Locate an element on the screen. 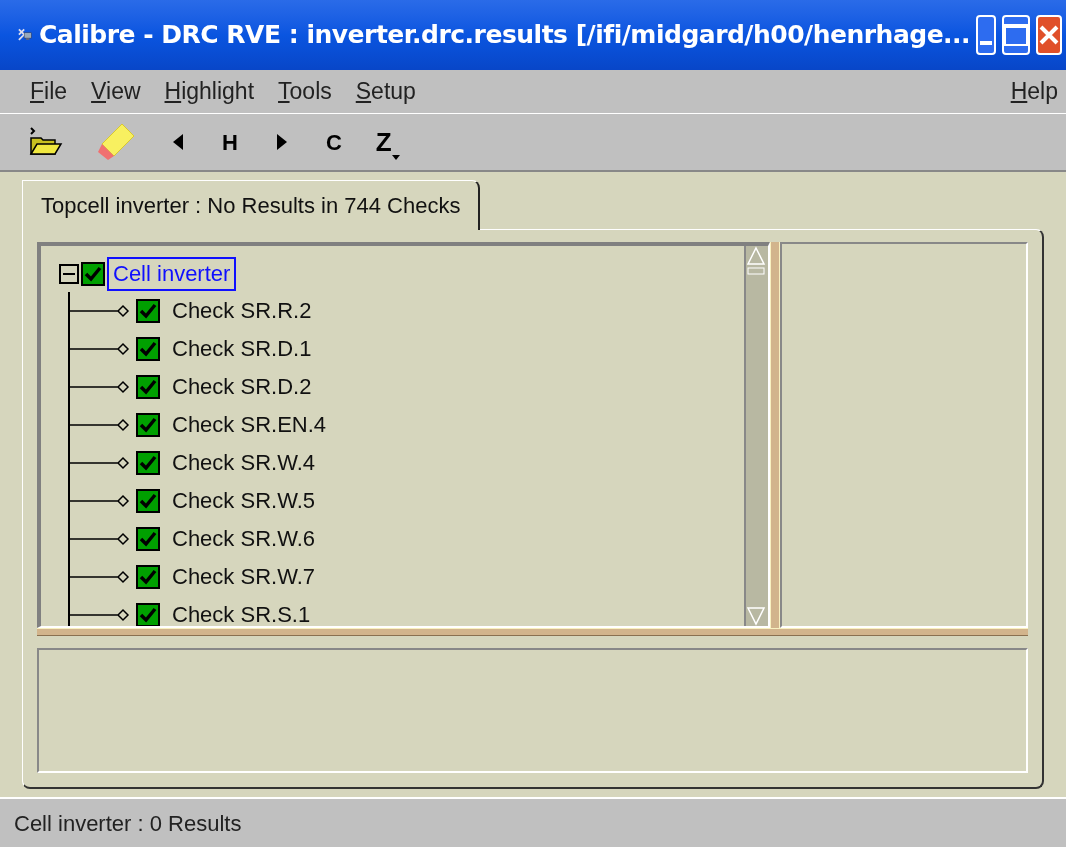 This screenshot has width=1066, height=847. tree-item: Check SR.D.2 is located at coordinates (242, 387).